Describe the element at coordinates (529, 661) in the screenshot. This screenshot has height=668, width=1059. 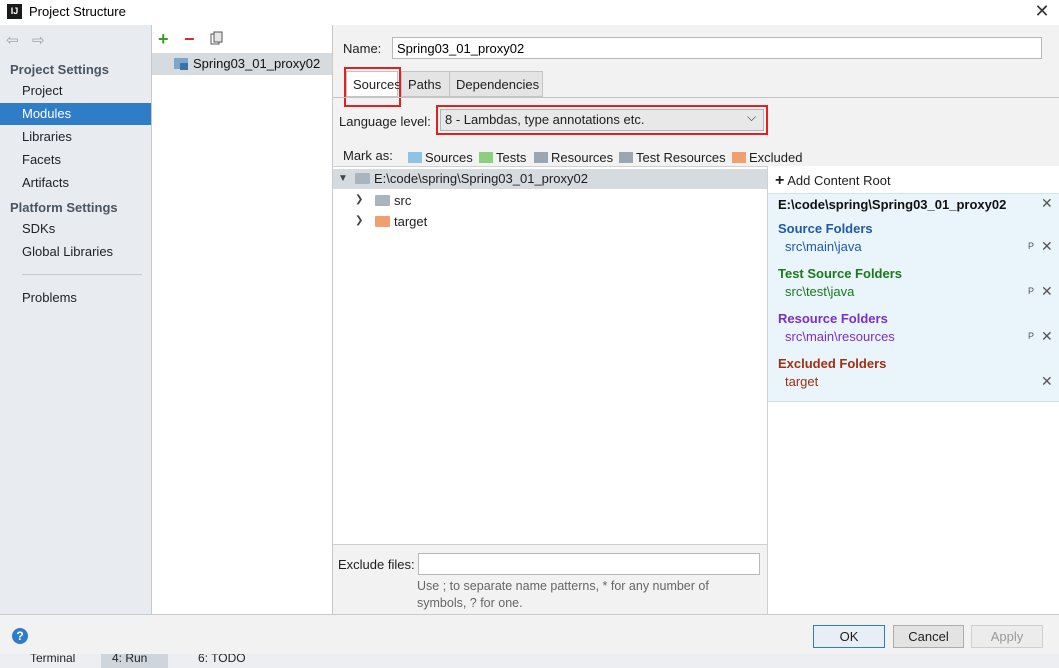
I see `tool-window-bar: Terminal 4: Run 6: TODO` at that location.